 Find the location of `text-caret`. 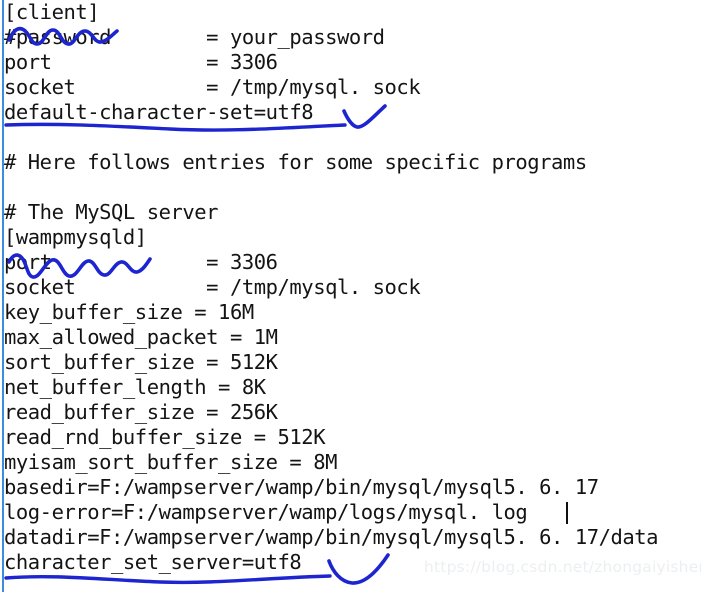

text-caret is located at coordinates (567, 513).